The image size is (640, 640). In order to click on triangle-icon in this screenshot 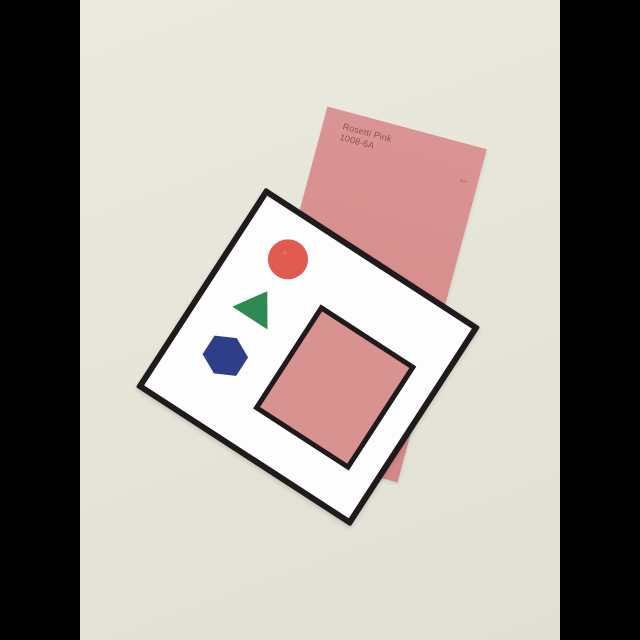, I will do `click(250, 310)`.